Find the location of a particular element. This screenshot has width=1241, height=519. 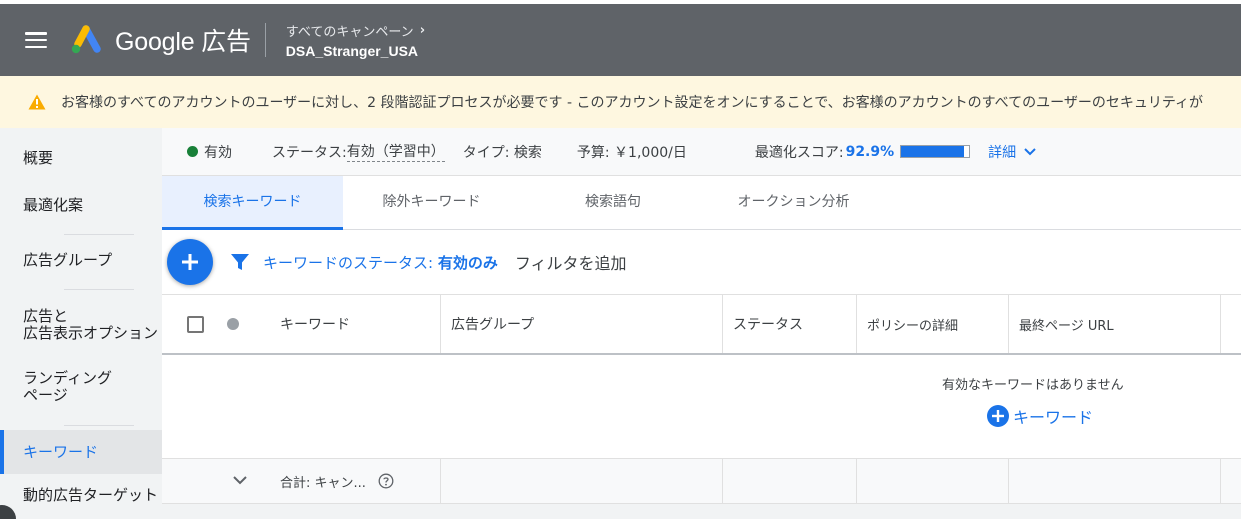

optimization-score-bar is located at coordinates (935, 151).